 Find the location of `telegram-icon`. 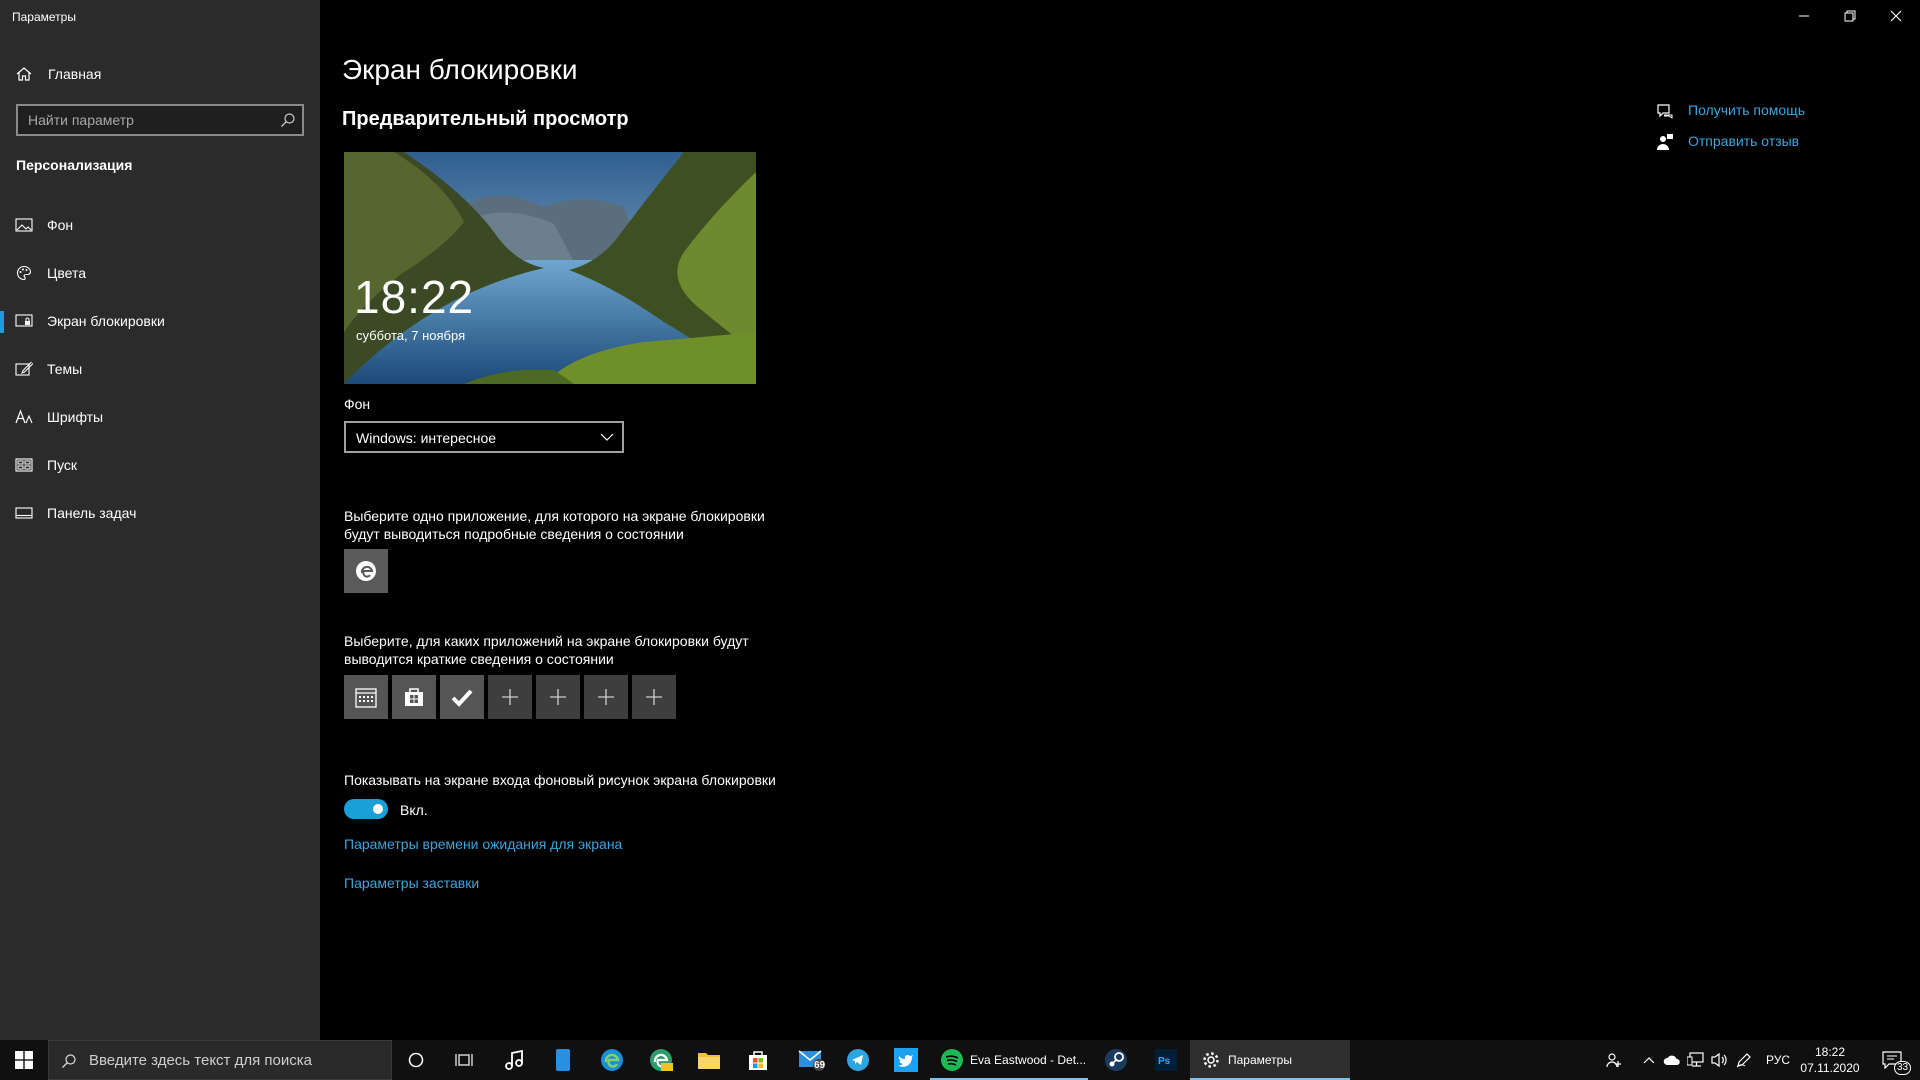

telegram-icon is located at coordinates (858, 1060).